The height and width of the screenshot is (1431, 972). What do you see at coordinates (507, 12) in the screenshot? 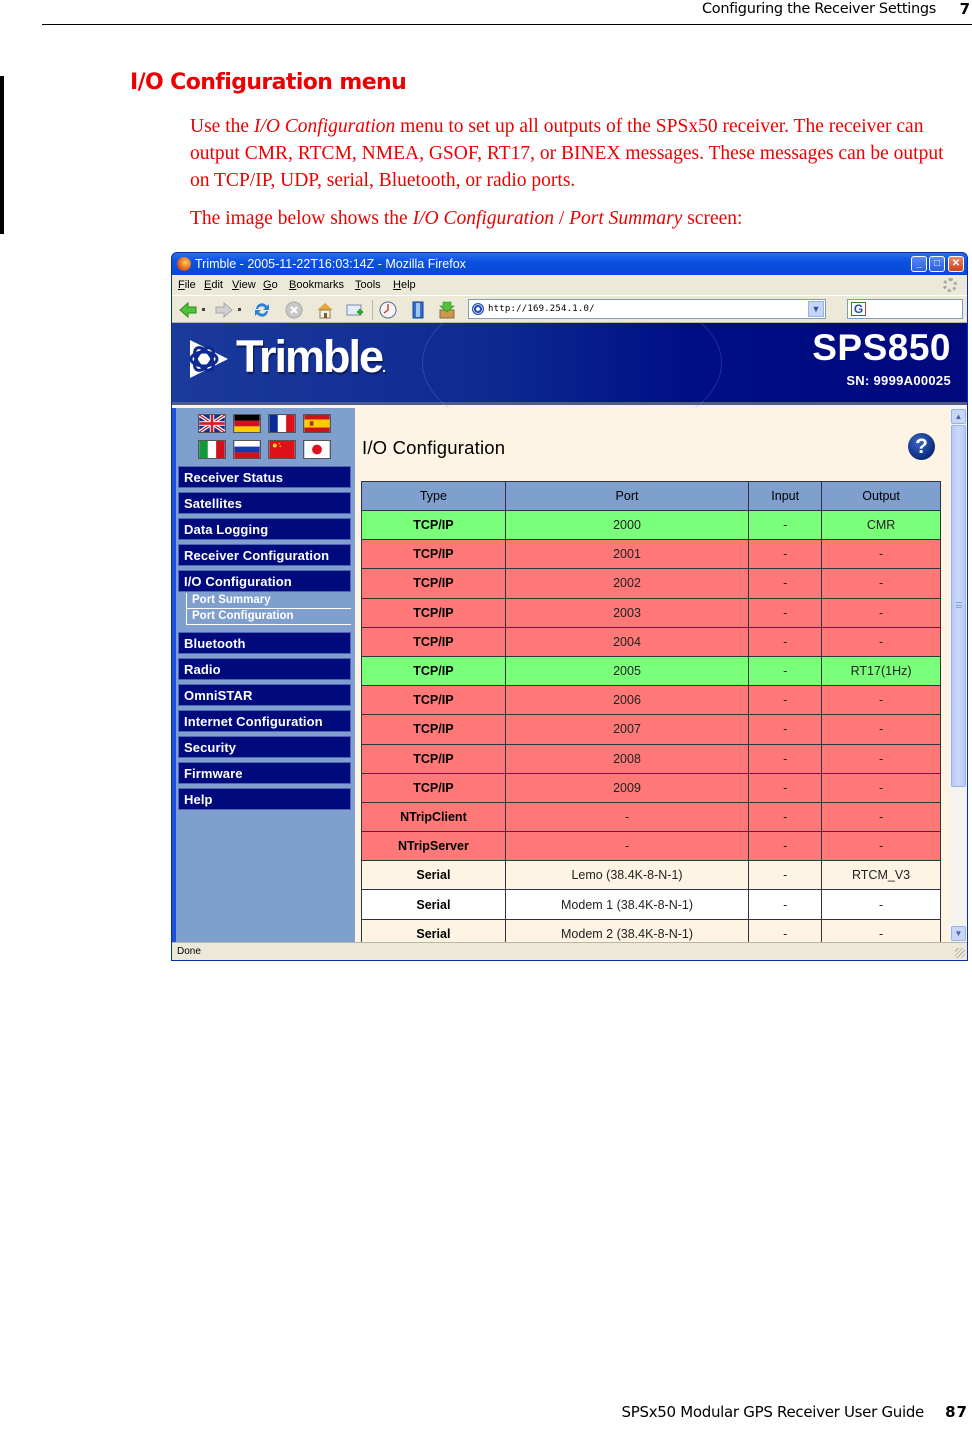
I see `running-head: Configuring the Receiver Settings 7` at bounding box center [507, 12].